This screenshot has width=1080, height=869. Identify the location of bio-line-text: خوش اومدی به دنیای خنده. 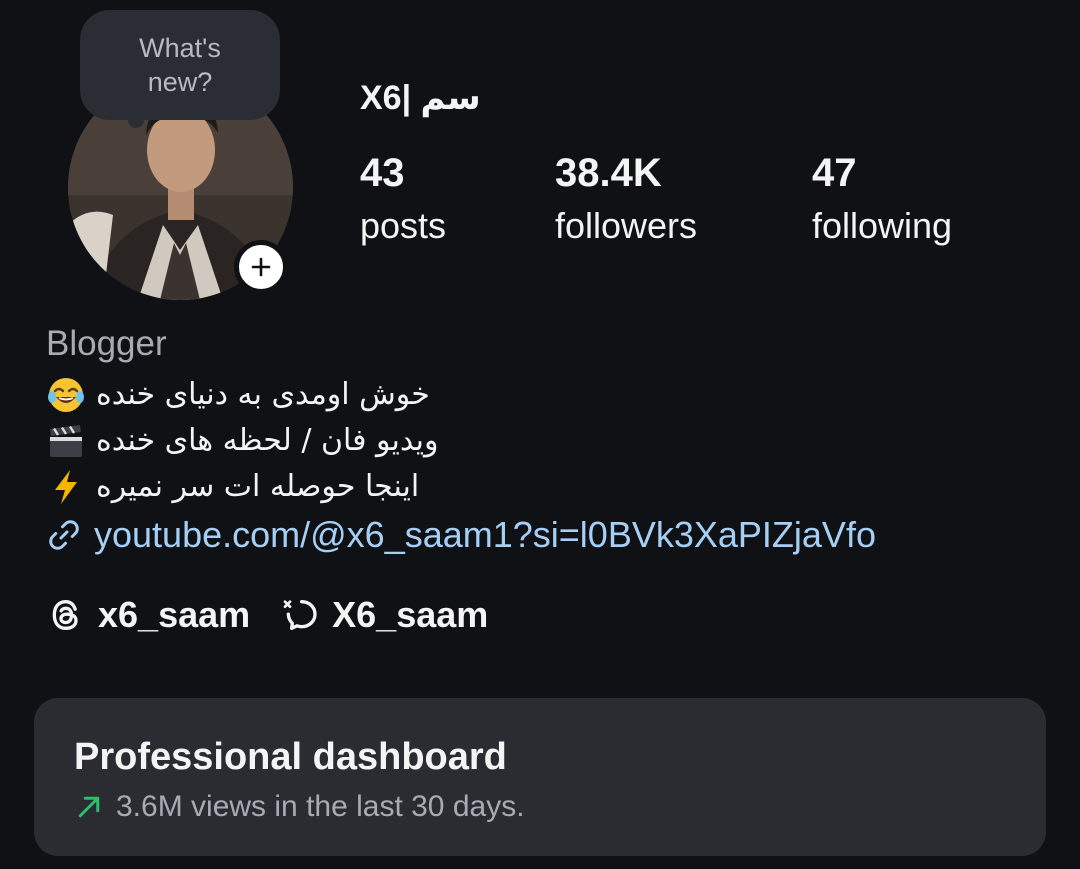
(263, 394).